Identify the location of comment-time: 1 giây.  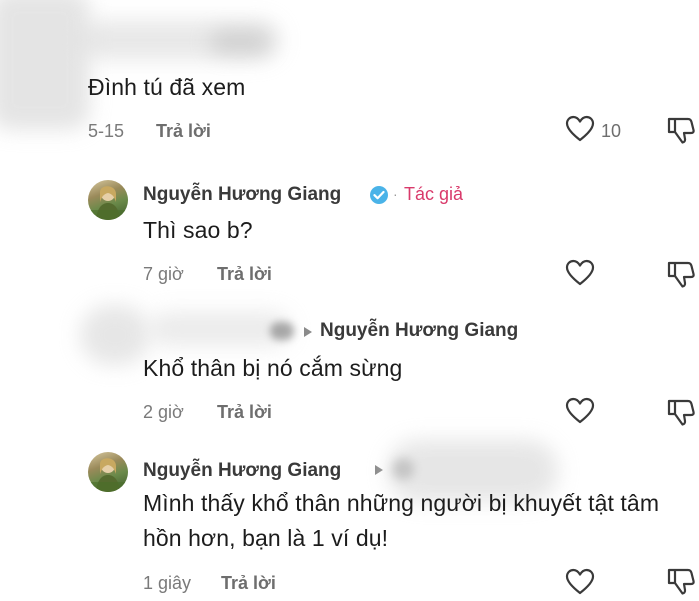
(167, 583).